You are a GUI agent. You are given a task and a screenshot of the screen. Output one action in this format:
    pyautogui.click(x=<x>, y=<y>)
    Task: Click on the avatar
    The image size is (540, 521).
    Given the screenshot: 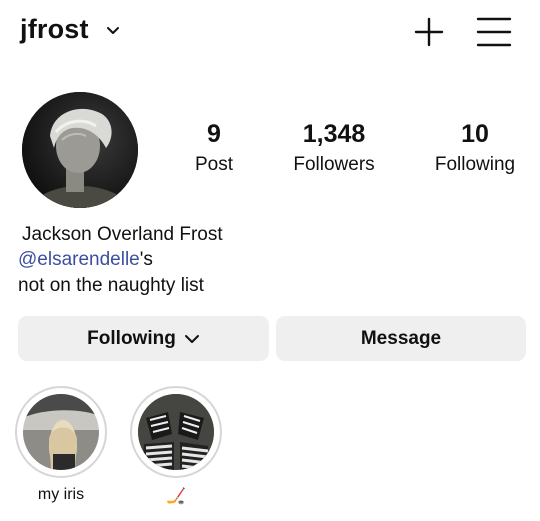 What is the action you would take?
    pyautogui.click(x=80, y=150)
    